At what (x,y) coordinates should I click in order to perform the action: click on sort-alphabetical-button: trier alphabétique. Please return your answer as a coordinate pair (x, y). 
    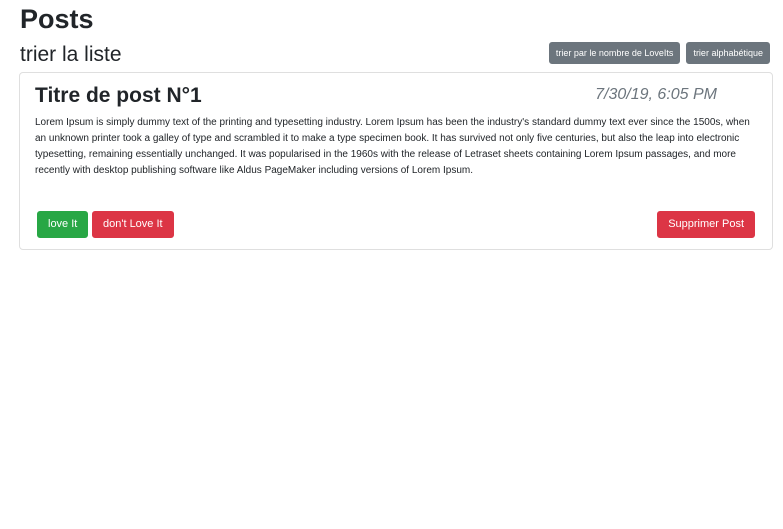
    Looking at the image, I should click on (728, 53).